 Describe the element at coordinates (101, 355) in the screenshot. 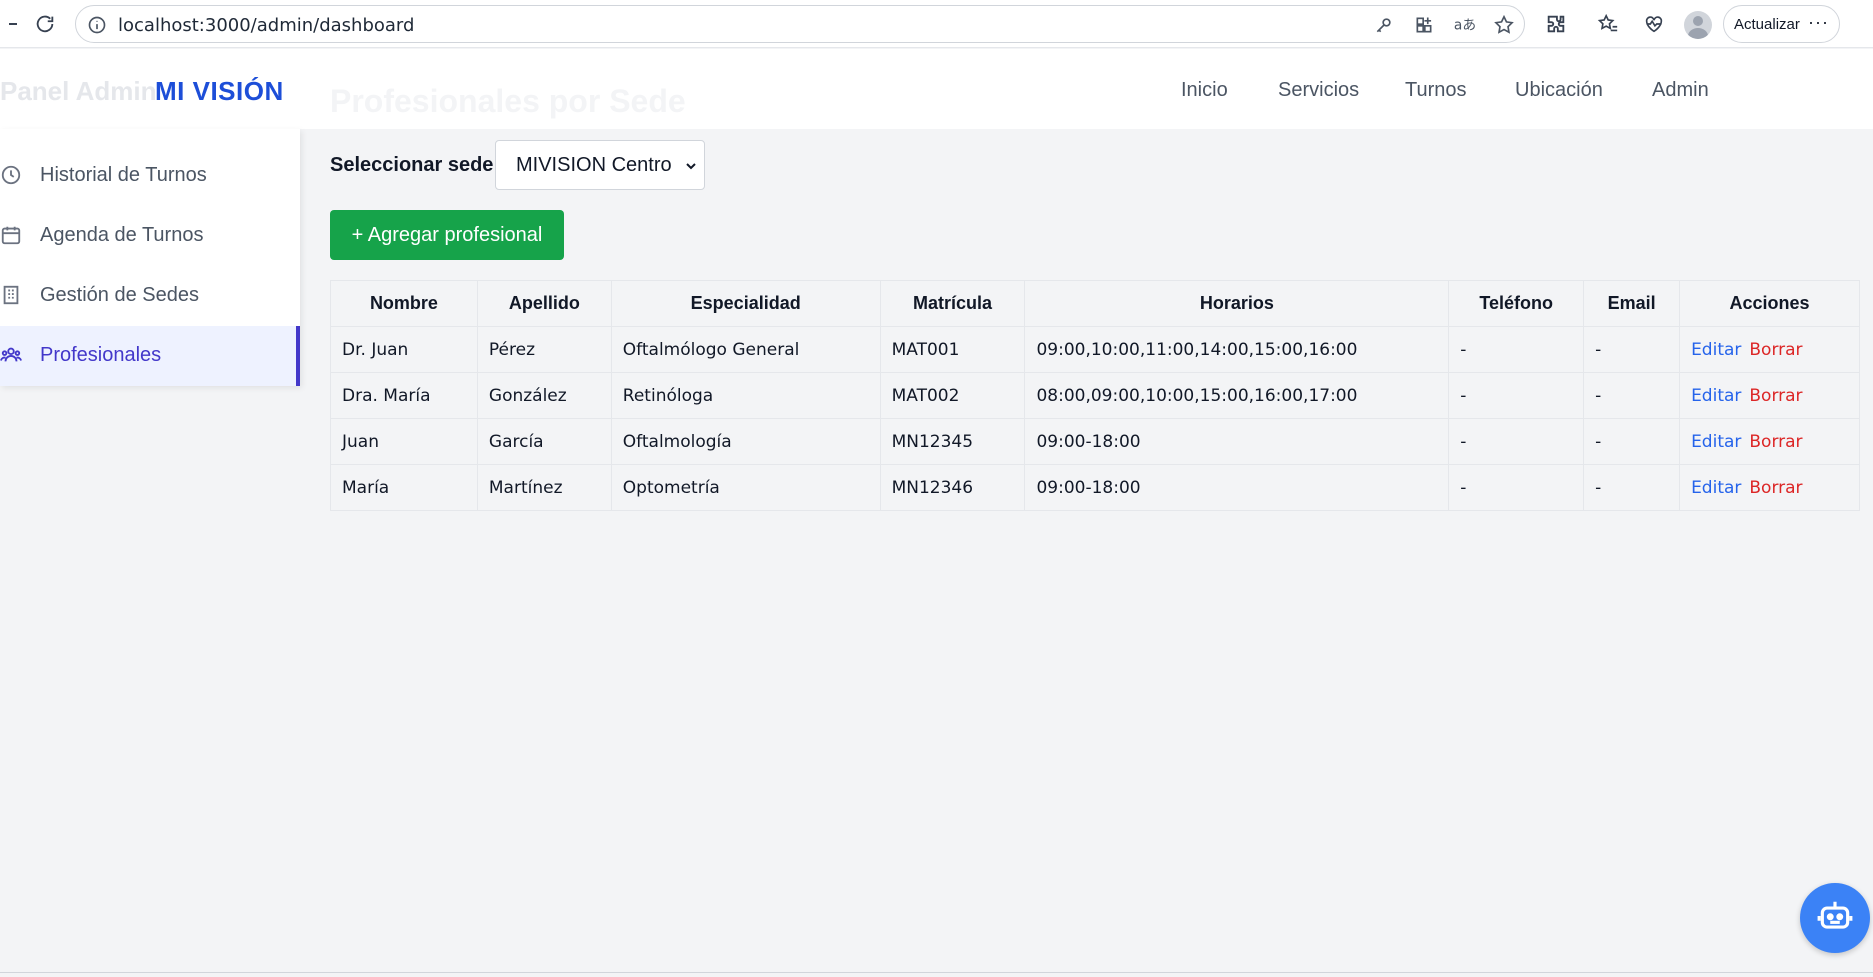

I see `sidebar-item-label: Profesionales` at that location.